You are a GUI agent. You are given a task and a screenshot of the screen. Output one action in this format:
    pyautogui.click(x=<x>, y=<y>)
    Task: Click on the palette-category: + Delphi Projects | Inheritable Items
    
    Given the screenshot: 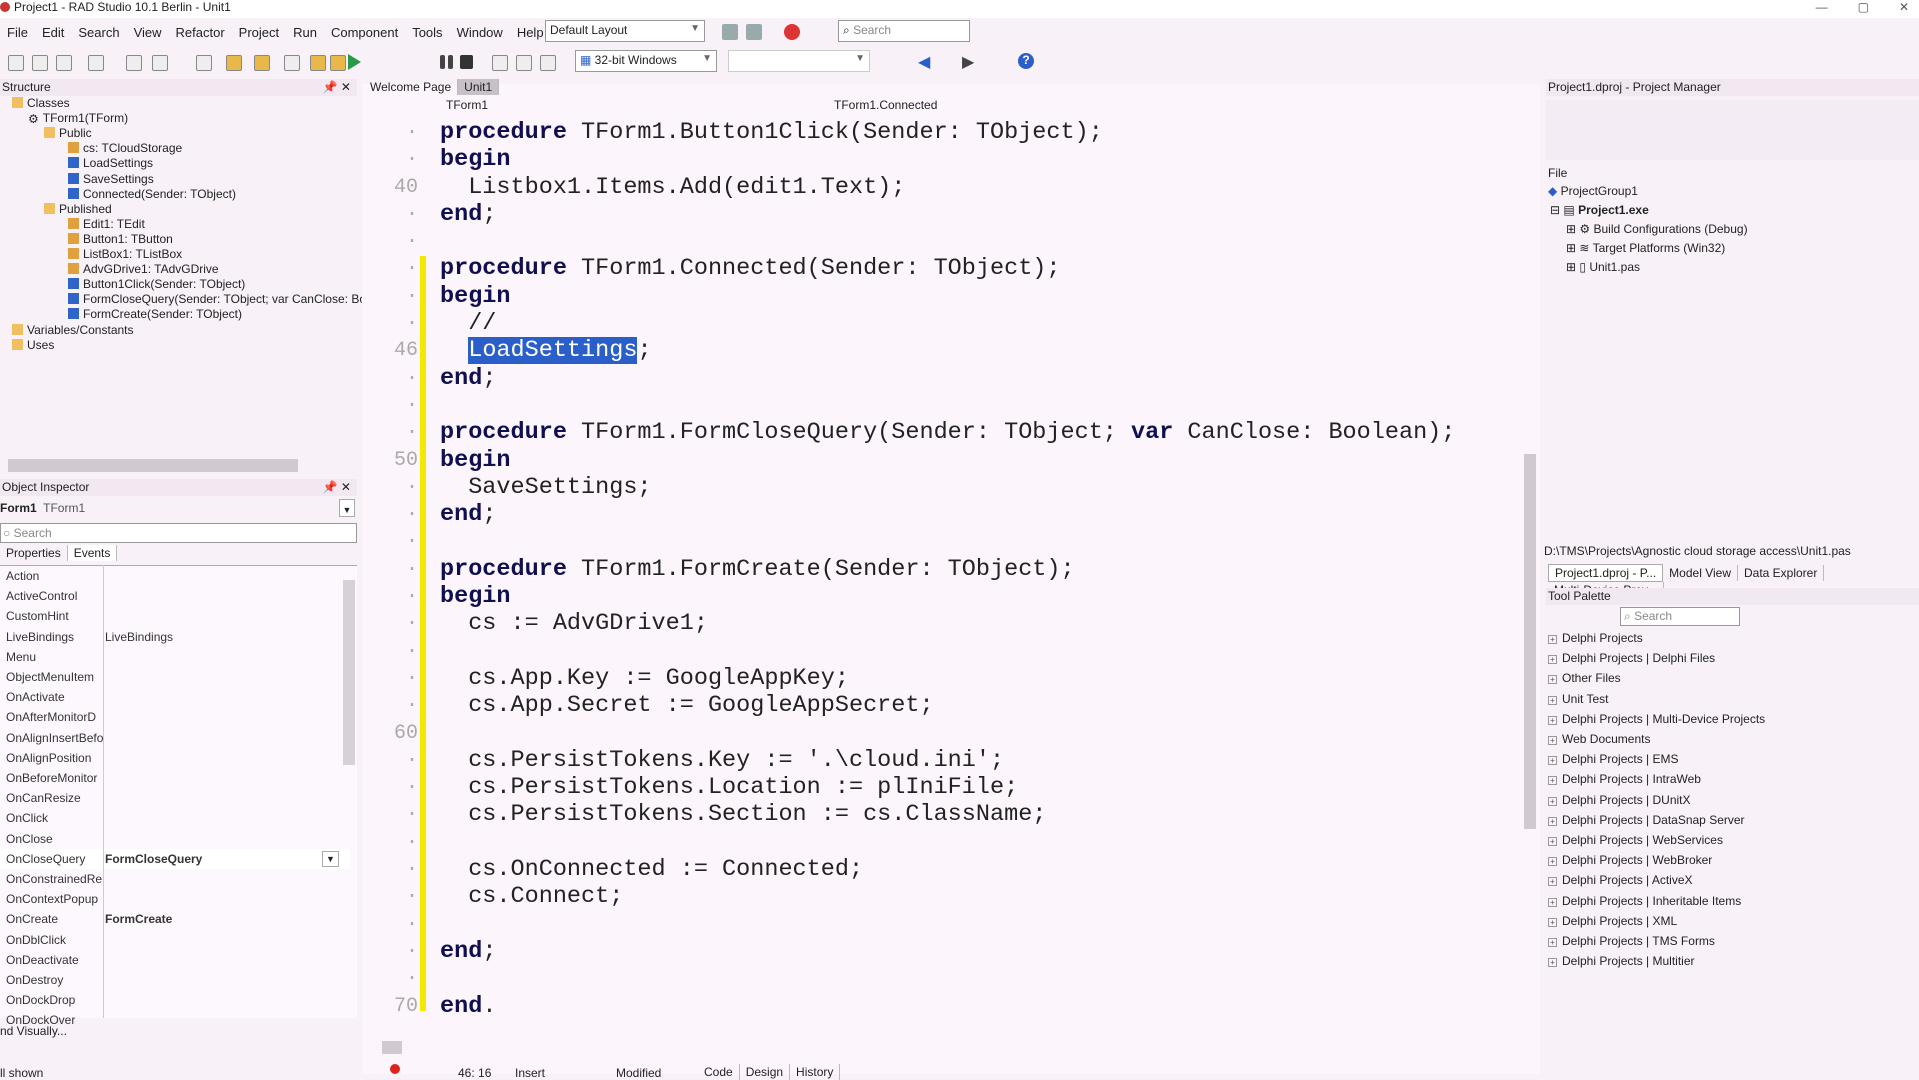 What is the action you would take?
    pyautogui.click(x=1644, y=901)
    